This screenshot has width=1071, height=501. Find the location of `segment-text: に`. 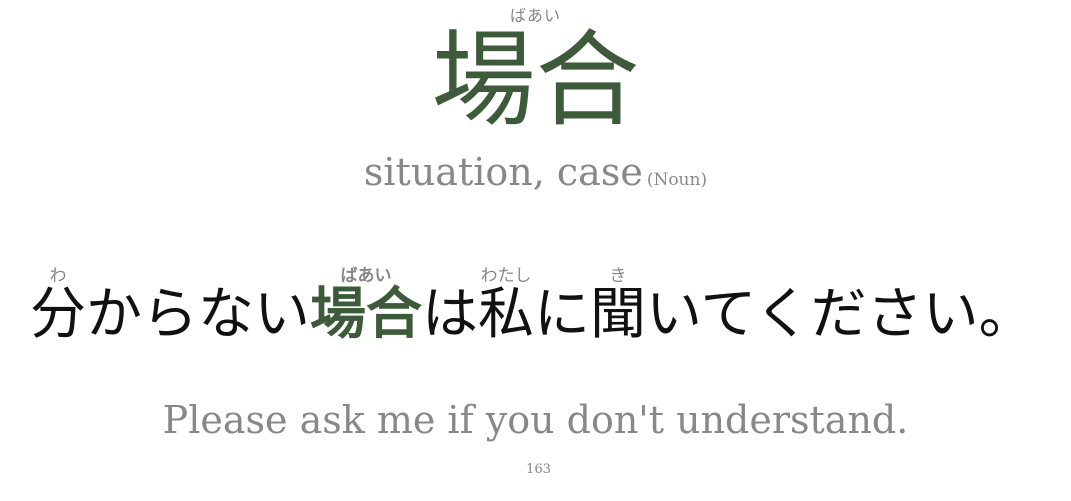

segment-text: に is located at coordinates (562, 314).